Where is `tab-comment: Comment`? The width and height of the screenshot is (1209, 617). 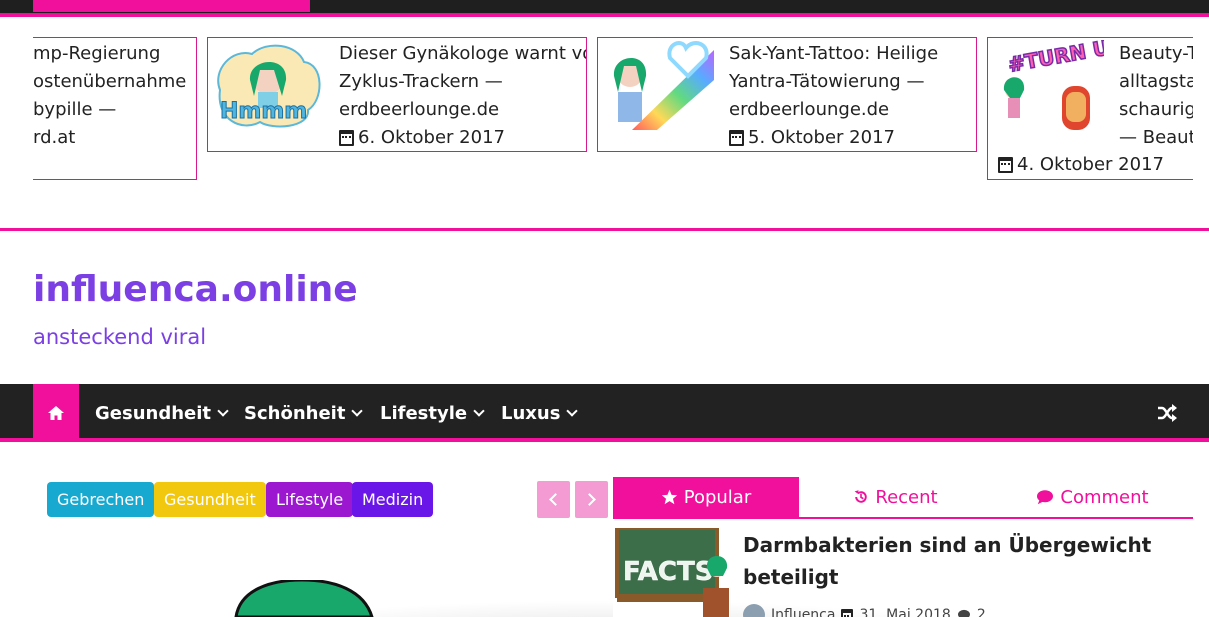
tab-comment: Comment is located at coordinates (1092, 497).